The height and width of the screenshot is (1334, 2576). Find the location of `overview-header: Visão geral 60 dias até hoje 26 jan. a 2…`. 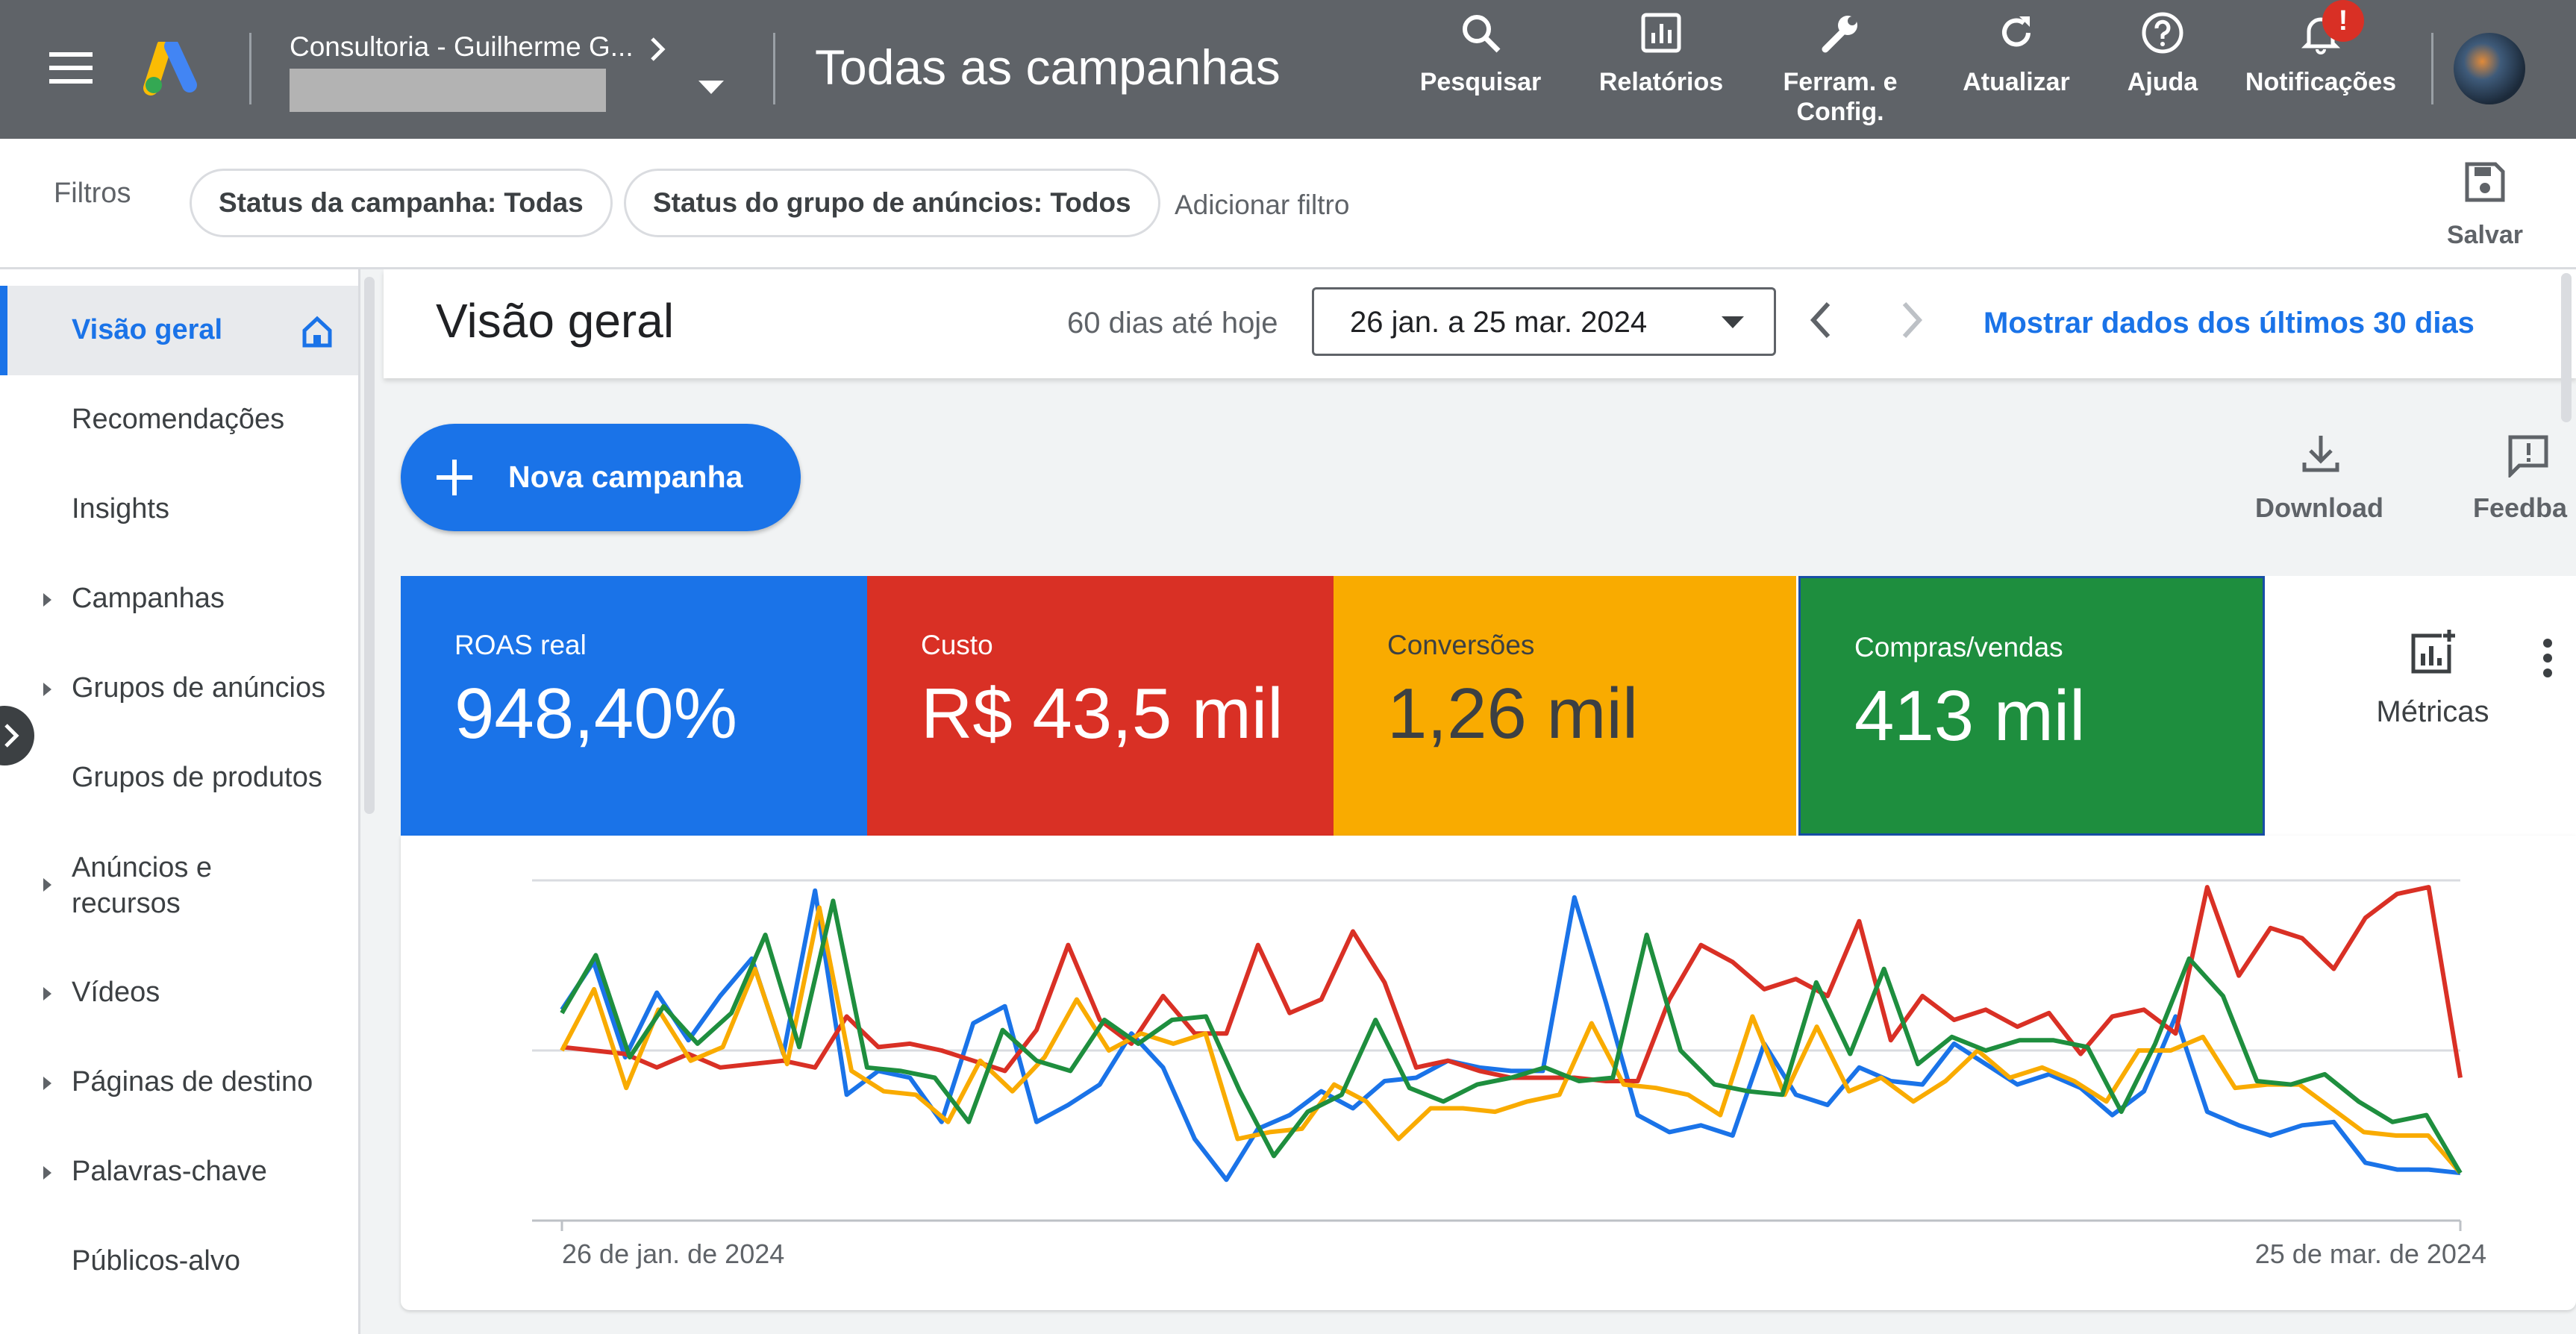

overview-header: Visão geral 60 dias até hoje 26 jan. a 2… is located at coordinates (1480, 324).